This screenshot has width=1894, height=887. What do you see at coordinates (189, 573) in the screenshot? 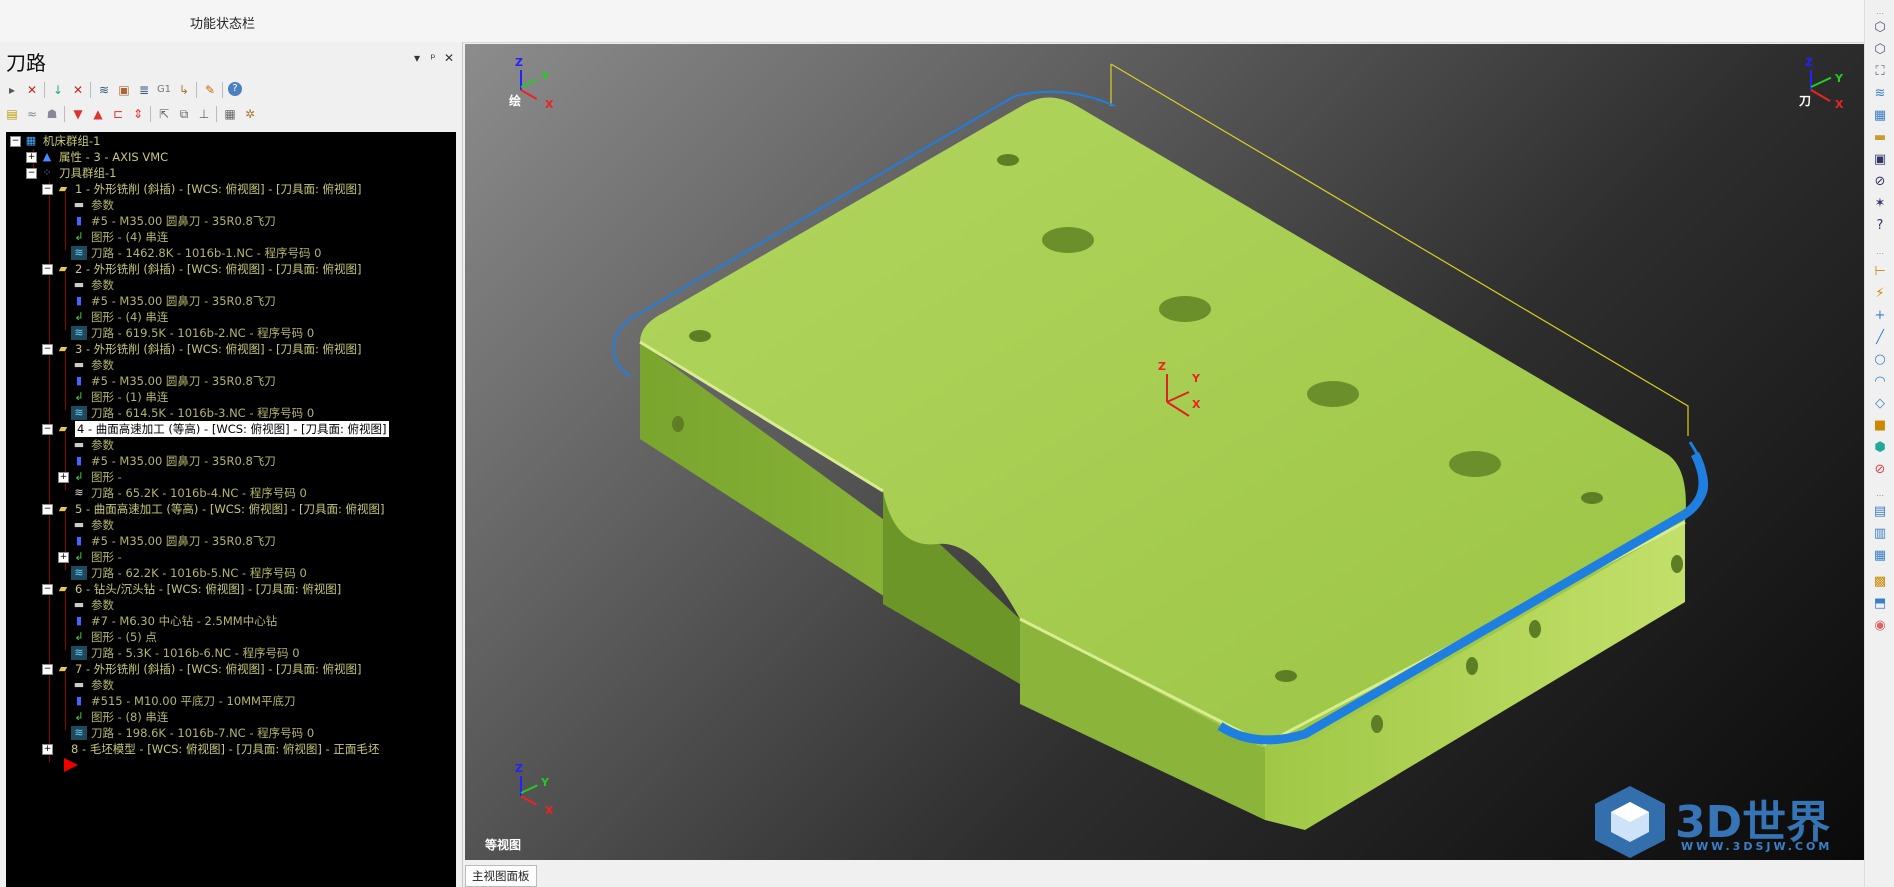
I see `tree-item-toolpath: ≋ 刀路 - 62.2K - 1016b-5.NC - 程序号码 0` at bounding box center [189, 573].